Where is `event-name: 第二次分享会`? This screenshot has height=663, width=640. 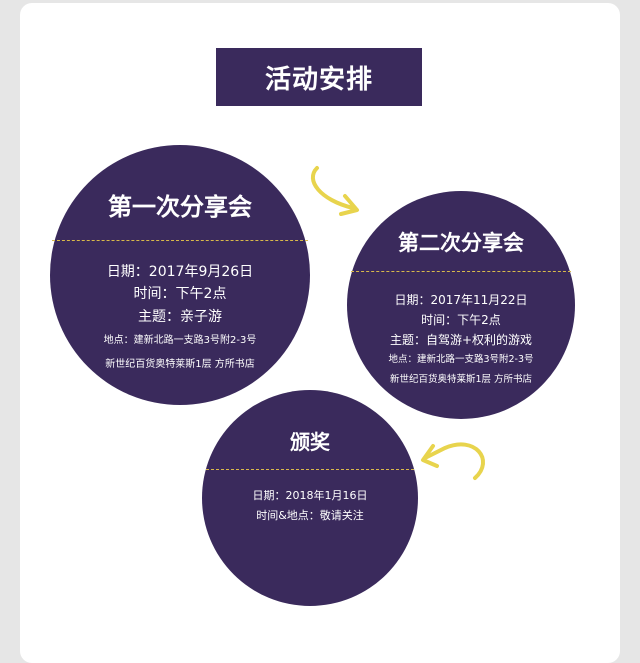
event-name: 第二次分享会 is located at coordinates (461, 243).